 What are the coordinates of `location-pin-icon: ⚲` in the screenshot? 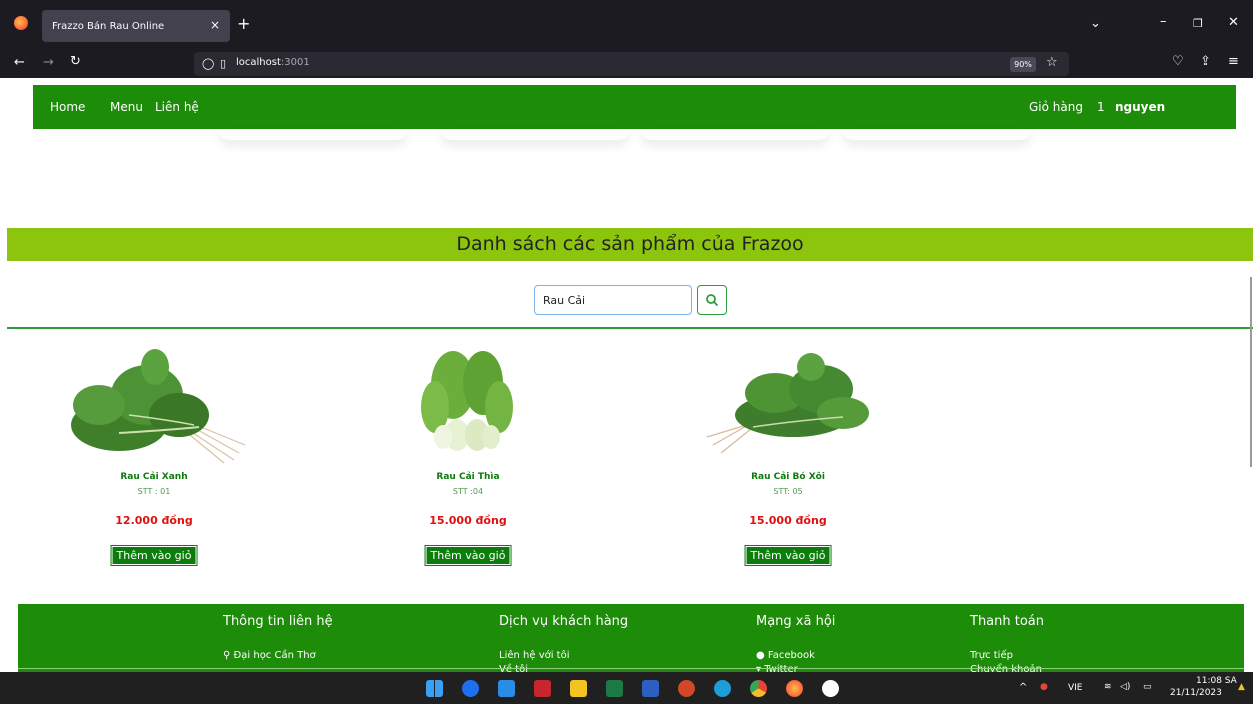 It's located at (227, 655).